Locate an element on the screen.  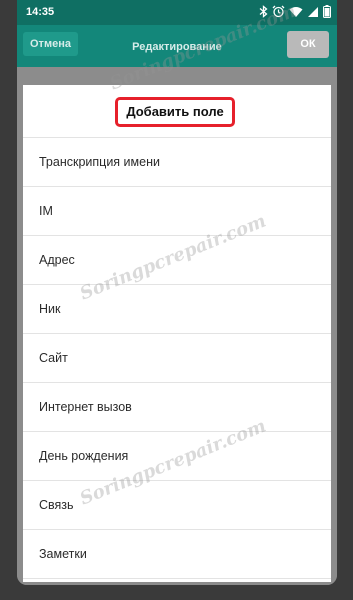
ok-button: ОК is located at coordinates (308, 44).